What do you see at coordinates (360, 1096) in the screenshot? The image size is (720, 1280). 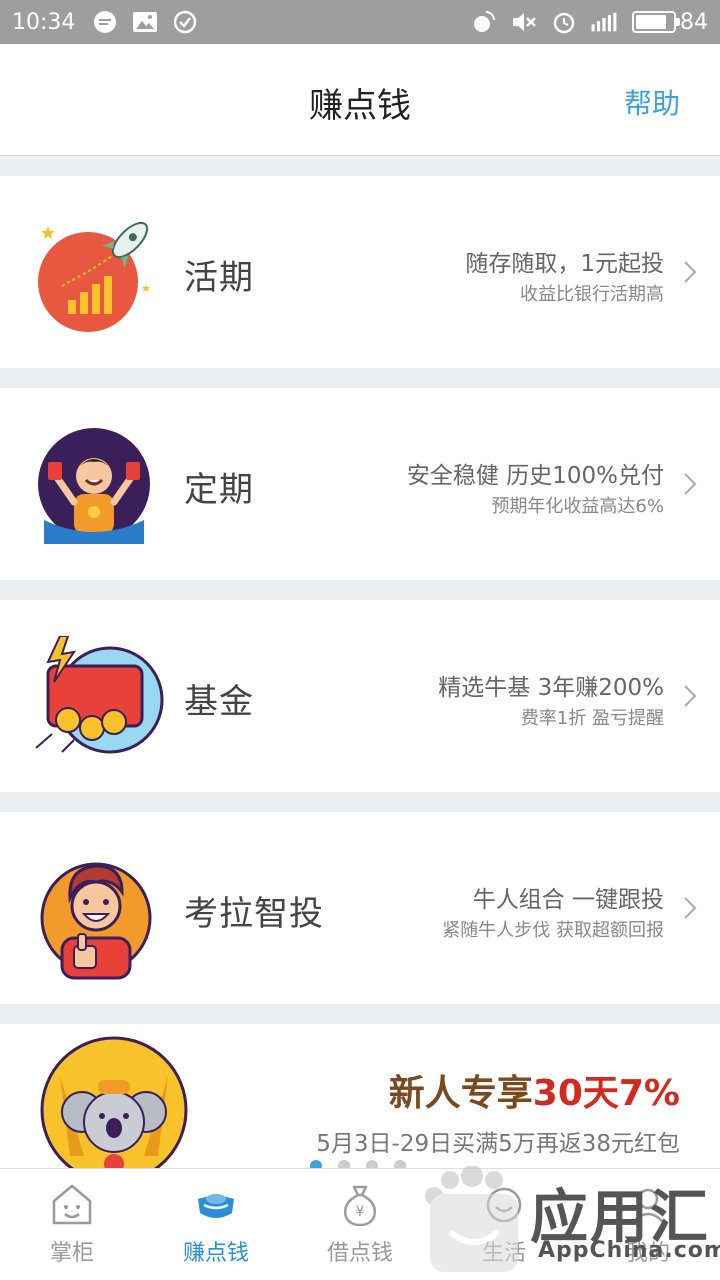 I see `promo-banner: 新人专享30天7% 5月3日-29日买满5万再返38元红包` at bounding box center [360, 1096].